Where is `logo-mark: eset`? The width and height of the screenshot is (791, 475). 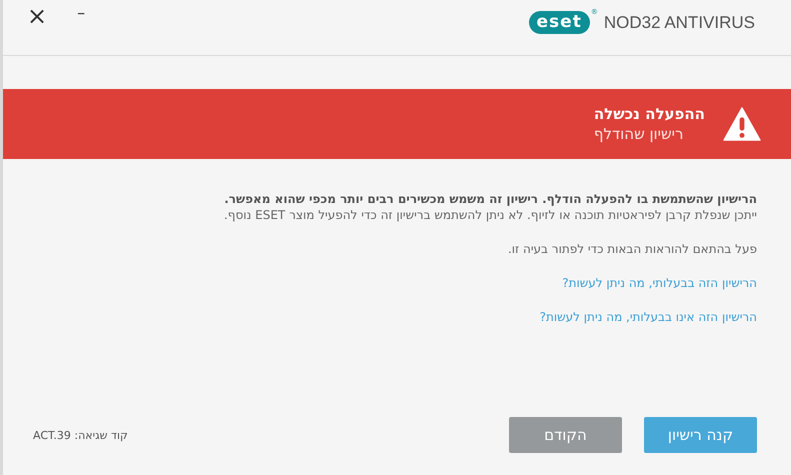 logo-mark: eset is located at coordinates (559, 22).